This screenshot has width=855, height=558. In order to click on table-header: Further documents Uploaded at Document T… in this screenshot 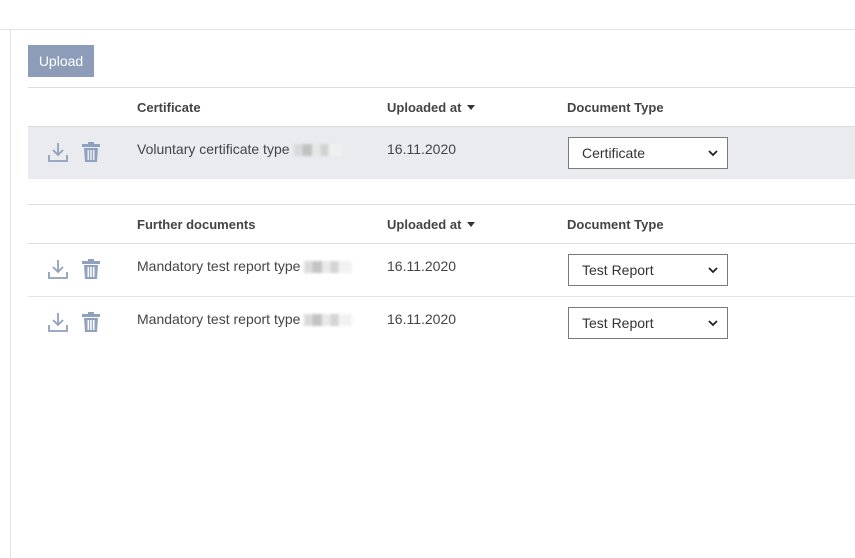, I will do `click(441, 224)`.